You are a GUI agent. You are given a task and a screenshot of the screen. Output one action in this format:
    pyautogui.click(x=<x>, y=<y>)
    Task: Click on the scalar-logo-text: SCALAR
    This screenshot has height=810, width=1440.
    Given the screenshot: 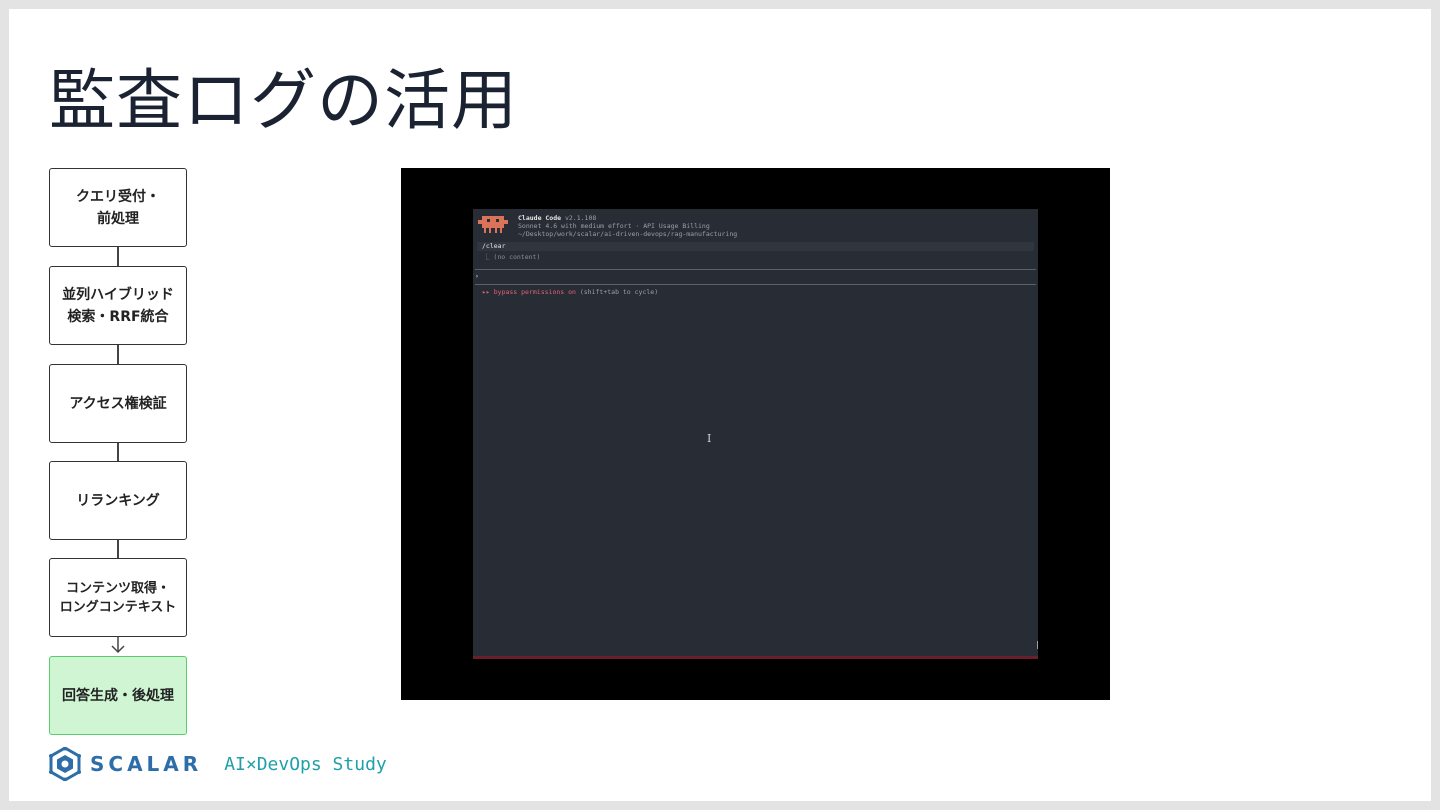 What is the action you would take?
    pyautogui.click(x=146, y=764)
    